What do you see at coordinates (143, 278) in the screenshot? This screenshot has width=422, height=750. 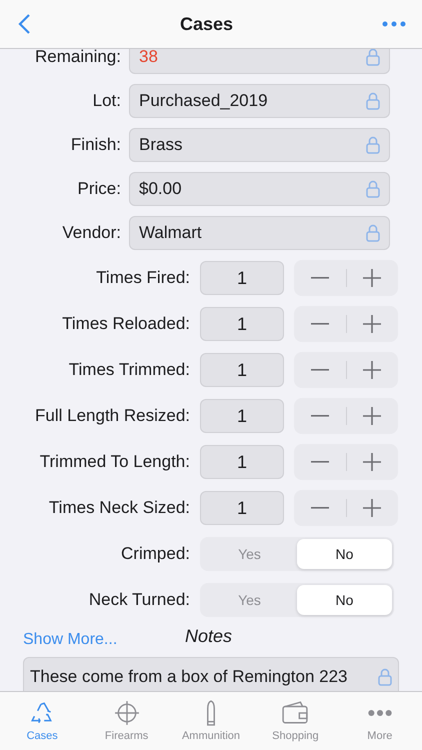 I see `counter-label: Times Fired:` at bounding box center [143, 278].